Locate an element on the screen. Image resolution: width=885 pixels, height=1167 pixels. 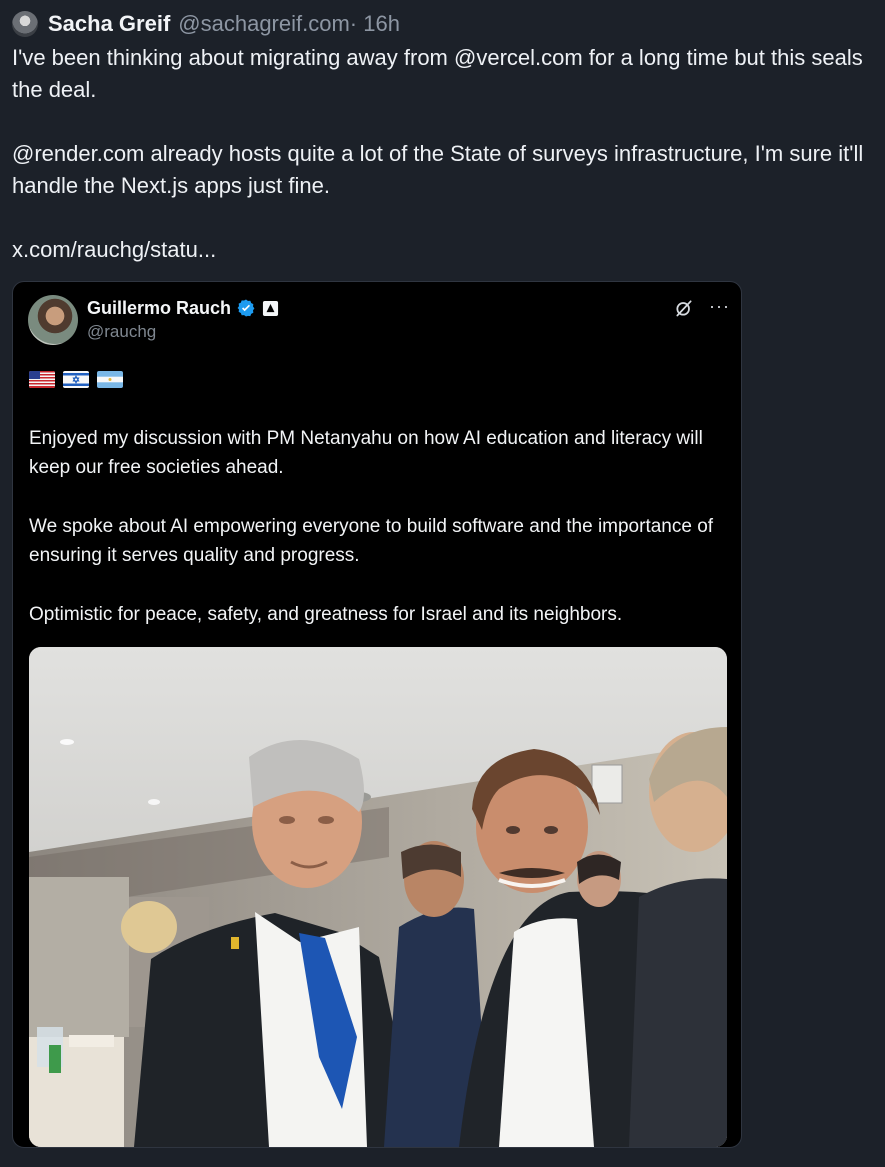
flag-israel-icon is located at coordinates (76, 379).